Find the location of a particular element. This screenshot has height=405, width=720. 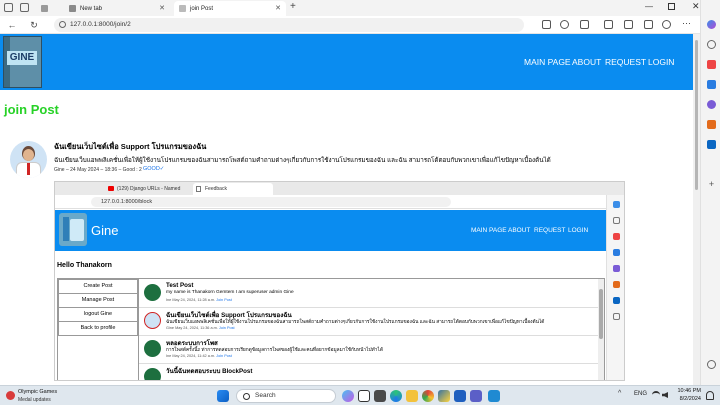

widget-title: Olympic Games is located at coordinates (38, 392).